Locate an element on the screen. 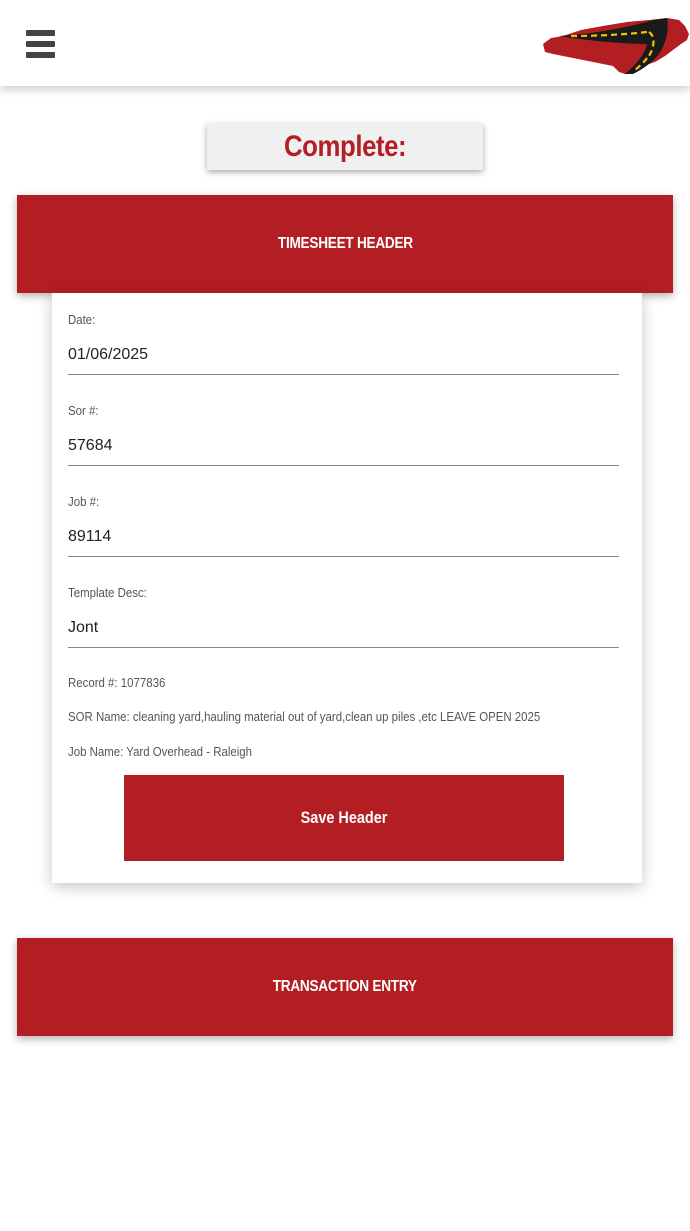 The width and height of the screenshot is (690, 1231). transaction-entry-label: TRANSACTION ENTRY is located at coordinates (344, 986).